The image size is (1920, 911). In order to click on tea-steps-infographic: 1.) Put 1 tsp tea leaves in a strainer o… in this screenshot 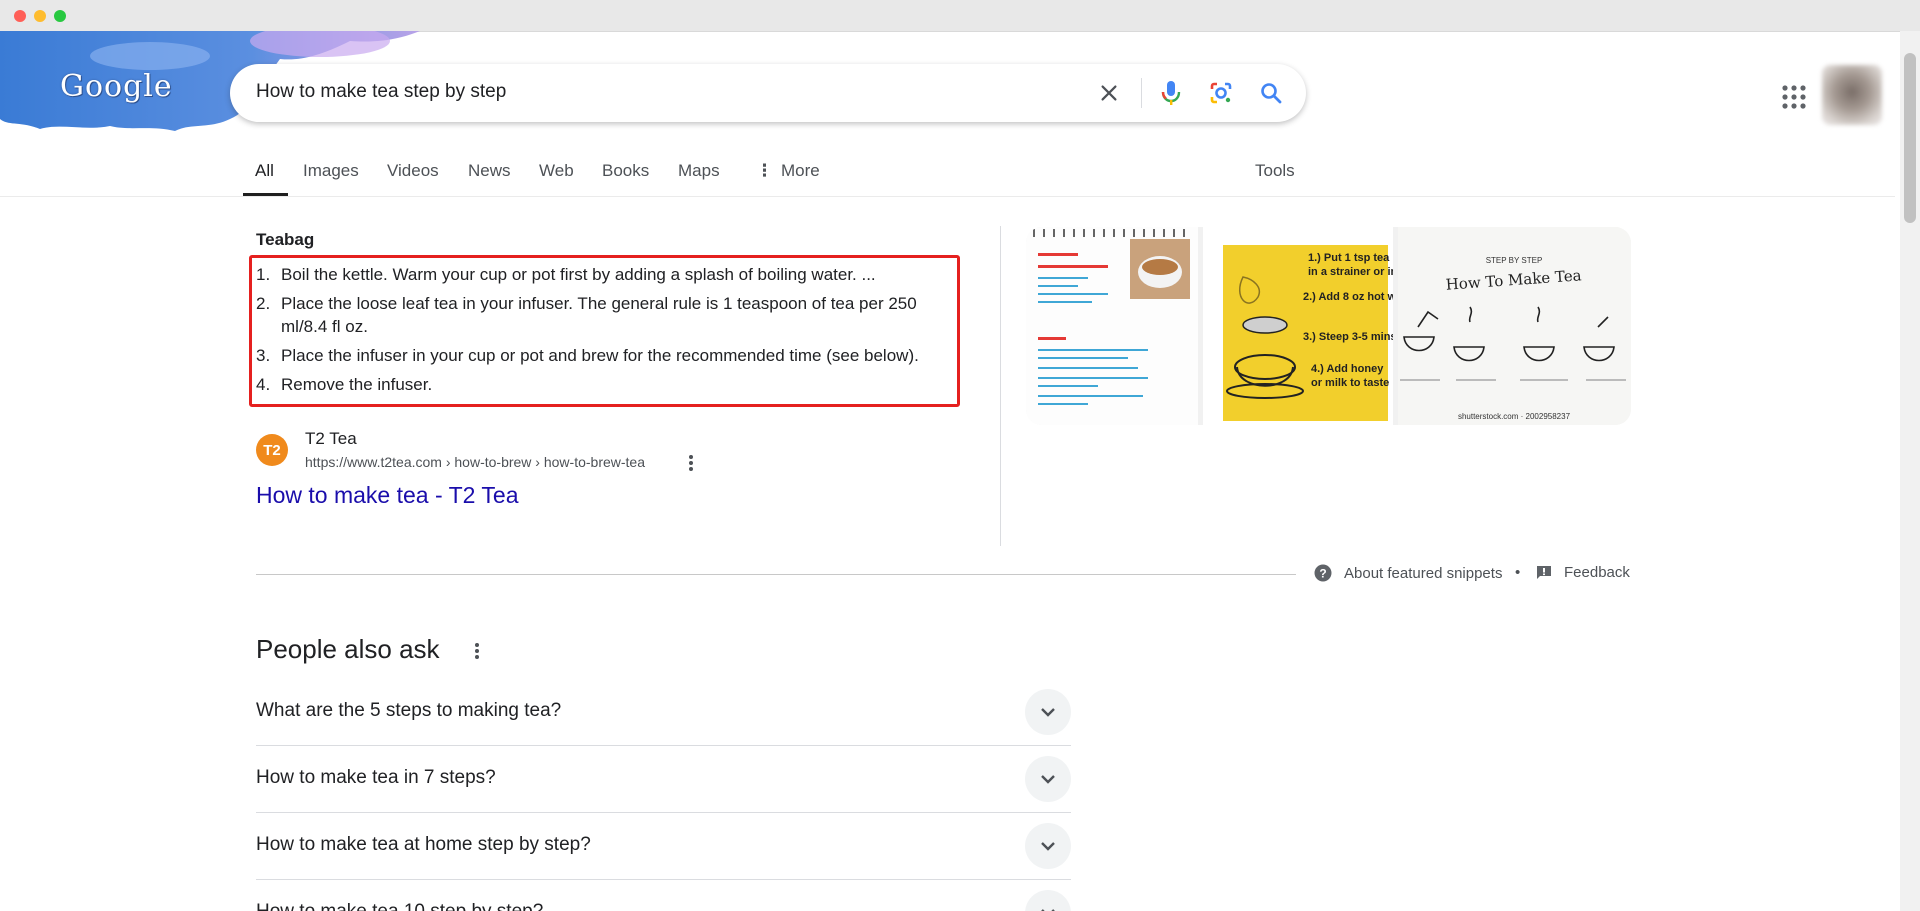, I will do `click(1314, 326)`.